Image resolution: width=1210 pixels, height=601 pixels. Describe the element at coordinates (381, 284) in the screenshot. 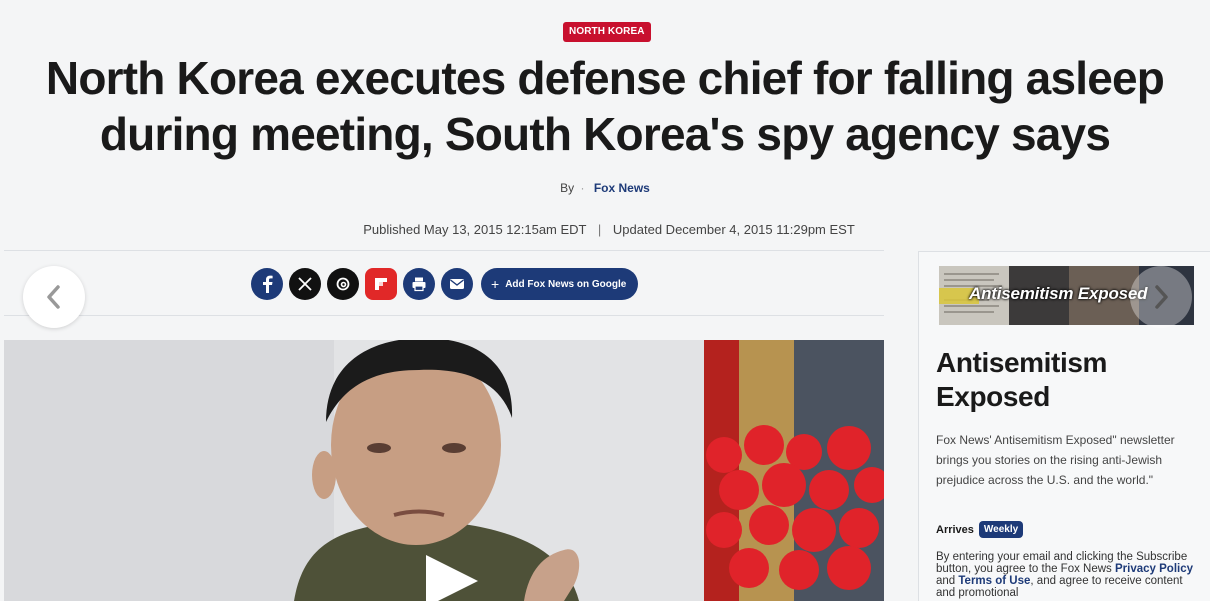

I see `flipboard-icon` at that location.